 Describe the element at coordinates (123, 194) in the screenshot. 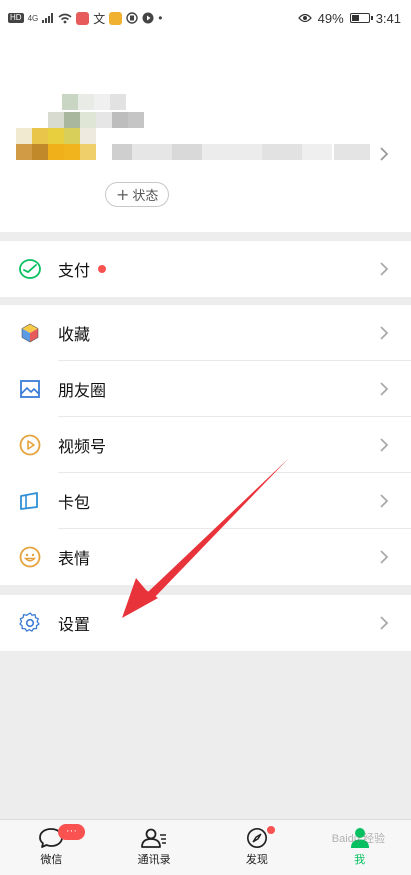

I see `plus-icon: +` at that location.